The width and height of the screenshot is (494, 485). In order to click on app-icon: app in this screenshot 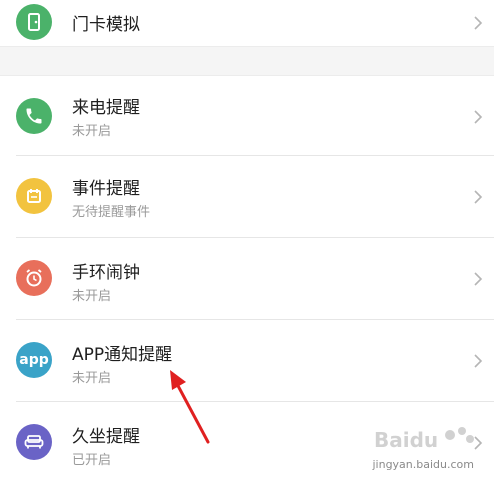, I will do `click(34, 360)`.